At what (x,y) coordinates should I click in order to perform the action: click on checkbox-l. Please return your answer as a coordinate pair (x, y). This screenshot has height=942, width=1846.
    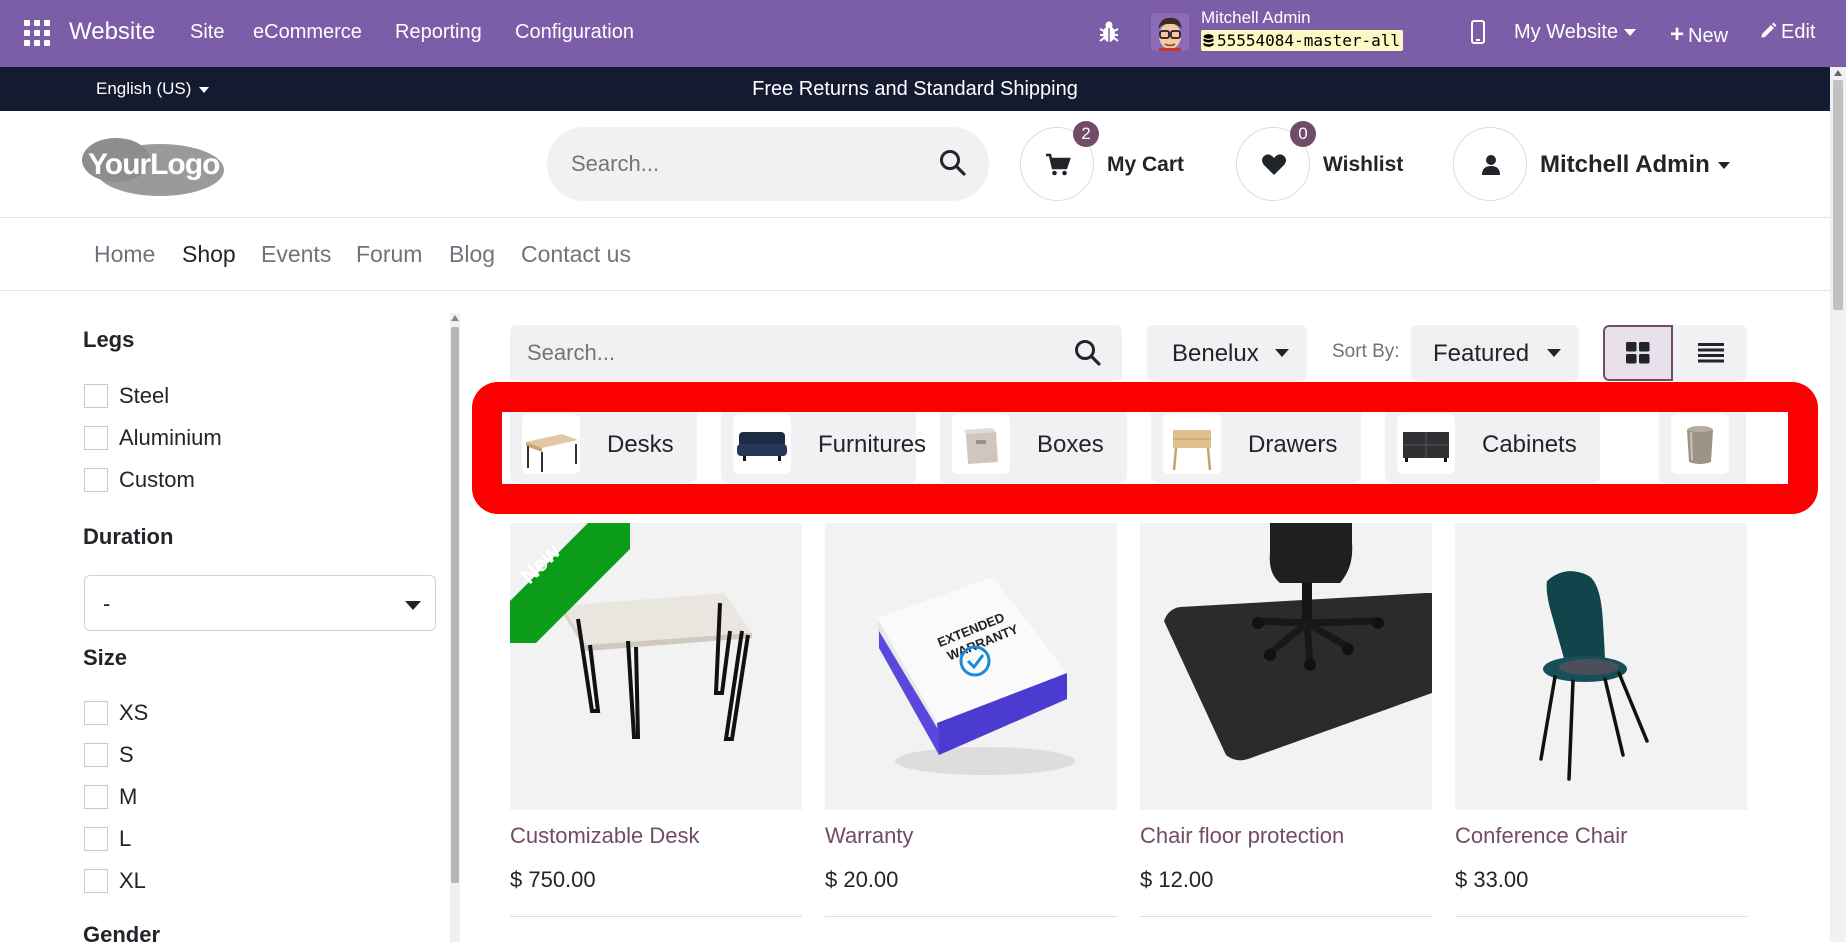
    Looking at the image, I should click on (96, 839).